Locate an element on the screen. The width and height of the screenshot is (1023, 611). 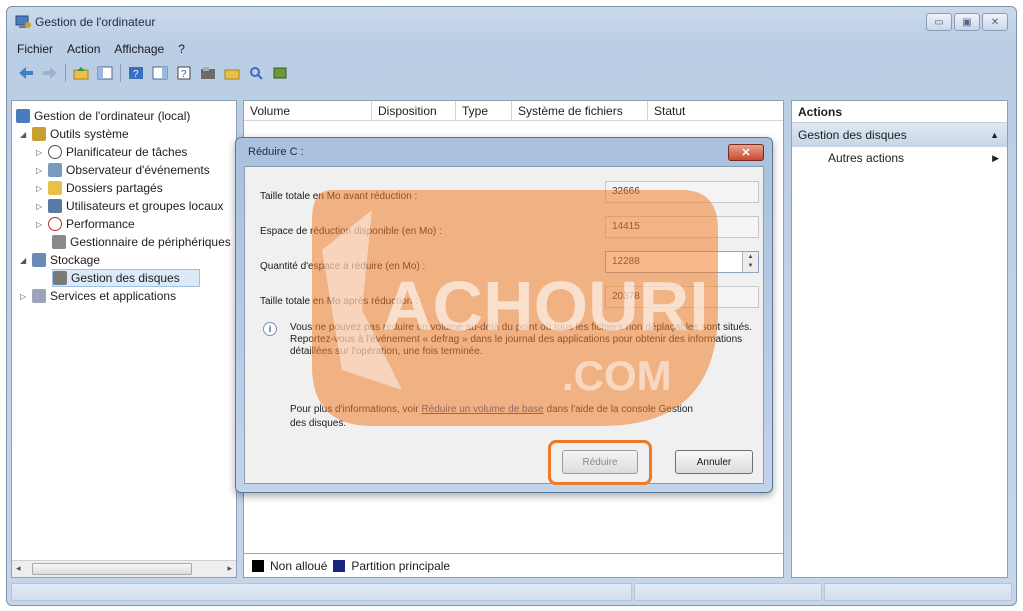
tree-item-local-users: ▷ Utilisateurs et groupes locaux is located at coordinates (136, 206).